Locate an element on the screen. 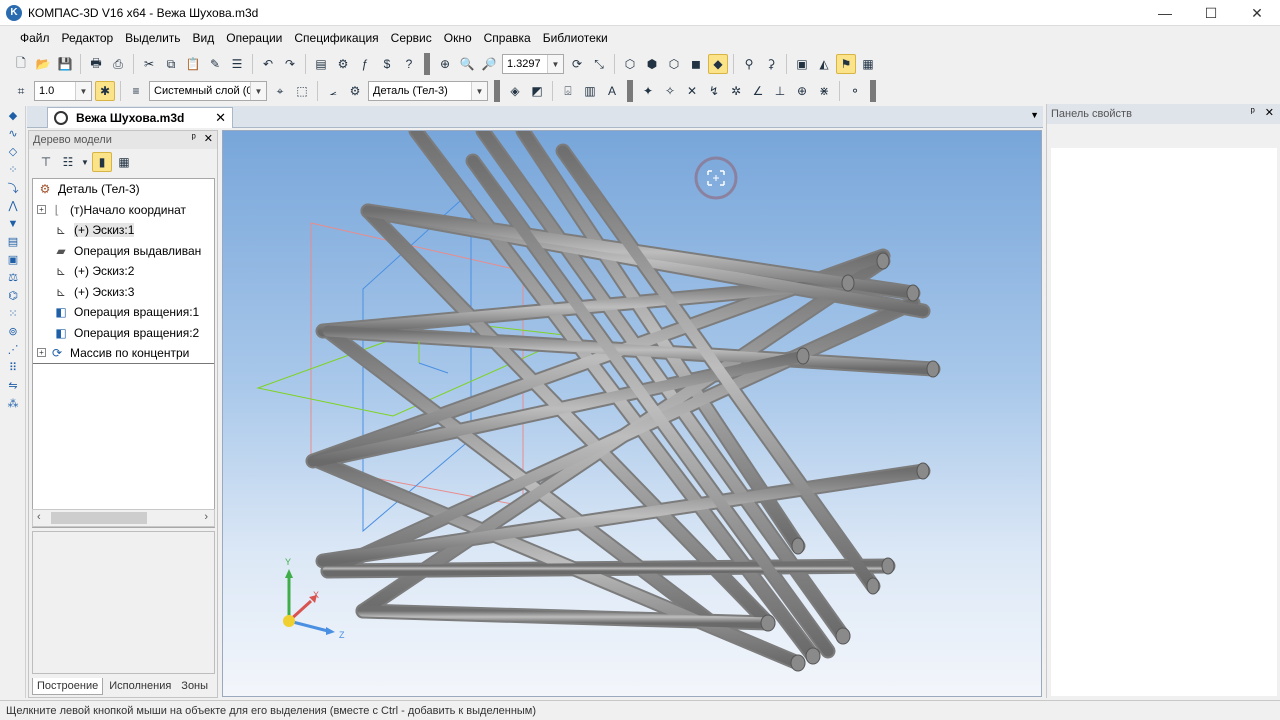  new-file-icon: 🗋 is located at coordinates (21, 64).